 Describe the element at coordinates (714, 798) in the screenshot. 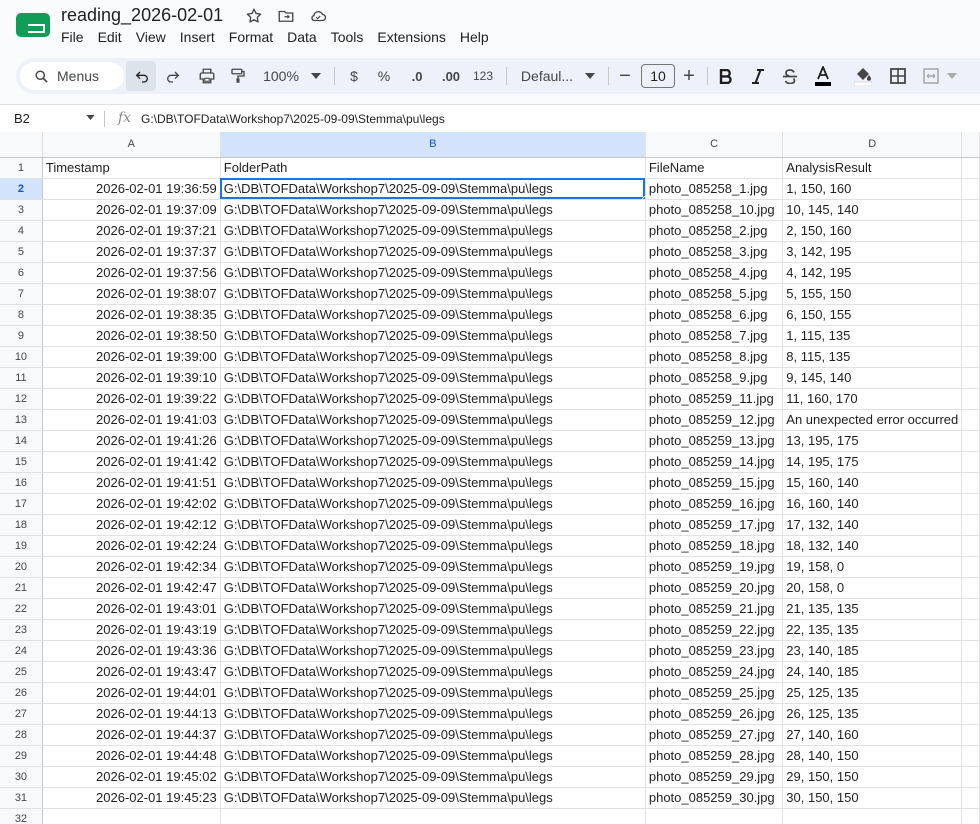

I see `filename-cell: photo_085259_30.jpg` at that location.